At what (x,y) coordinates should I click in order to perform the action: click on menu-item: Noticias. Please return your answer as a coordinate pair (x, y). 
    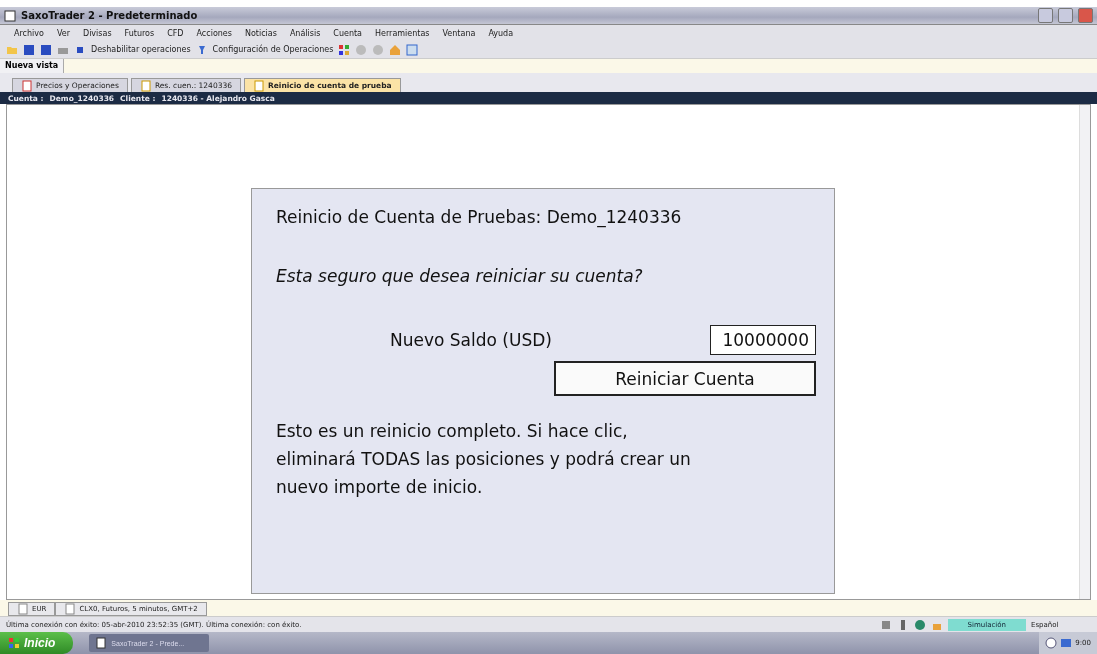
    Looking at the image, I should click on (260, 33).